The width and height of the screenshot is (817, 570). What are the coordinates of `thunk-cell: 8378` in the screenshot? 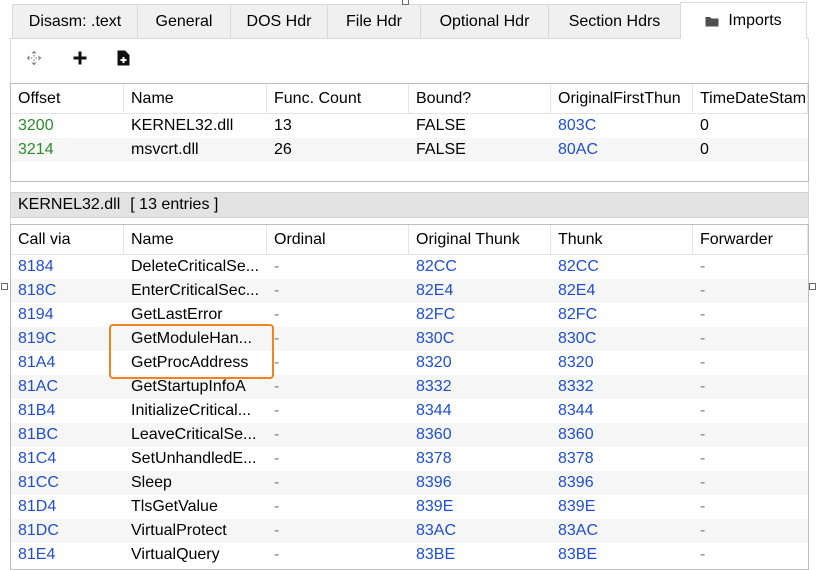 It's located at (622, 459).